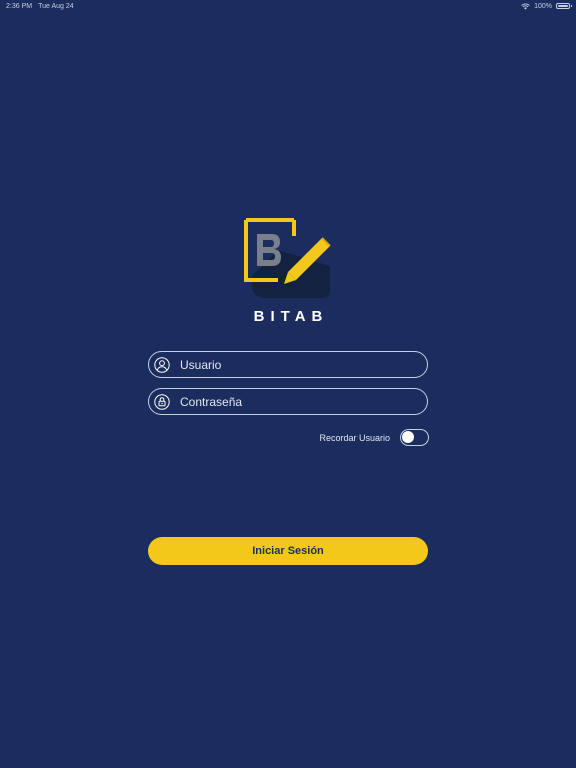 This screenshot has width=576, height=768. I want to click on remember-user-row: Recordar Usuario, so click(374, 437).